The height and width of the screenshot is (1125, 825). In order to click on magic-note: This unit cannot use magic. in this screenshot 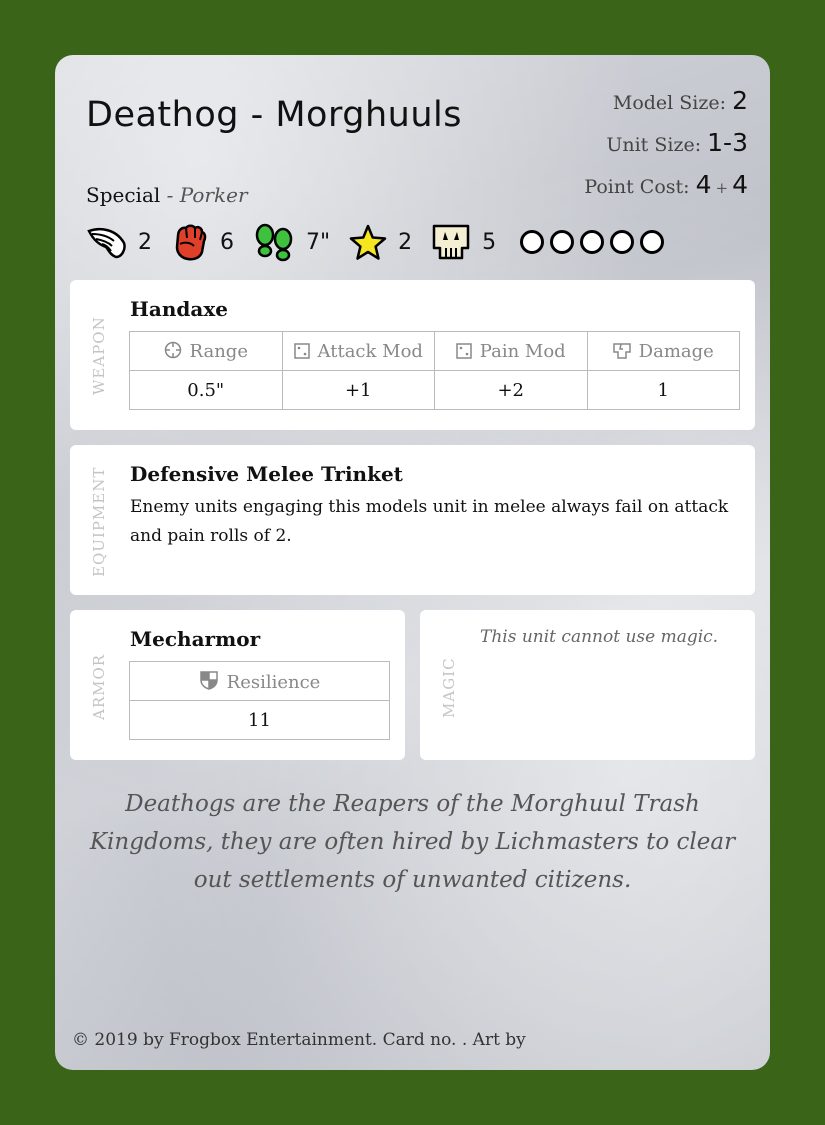, I will do `click(599, 637)`.